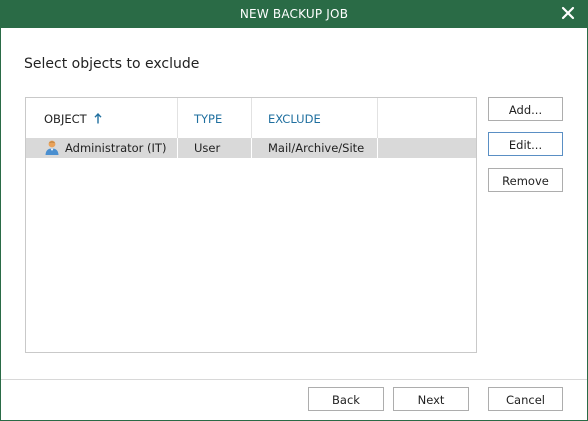 The image size is (588, 421). What do you see at coordinates (52, 147) in the screenshot?
I see `user-icon` at bounding box center [52, 147].